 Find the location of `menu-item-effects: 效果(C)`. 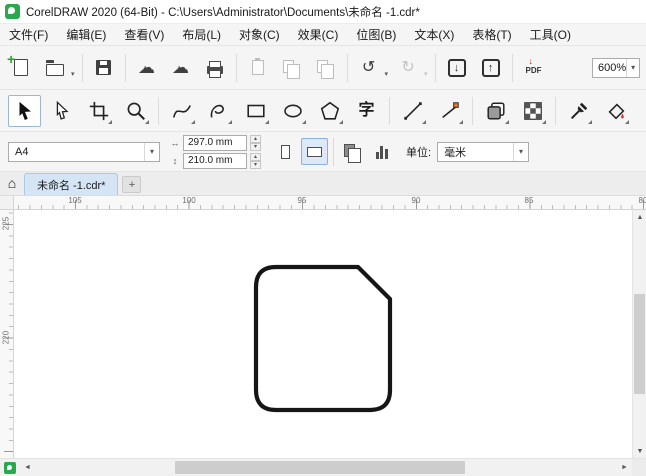

menu-item-effects: 效果(C) is located at coordinates (318, 34).